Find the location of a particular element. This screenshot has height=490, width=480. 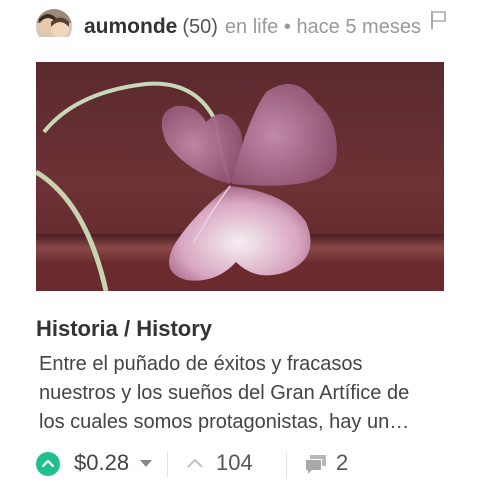

comments-icon is located at coordinates (316, 464).